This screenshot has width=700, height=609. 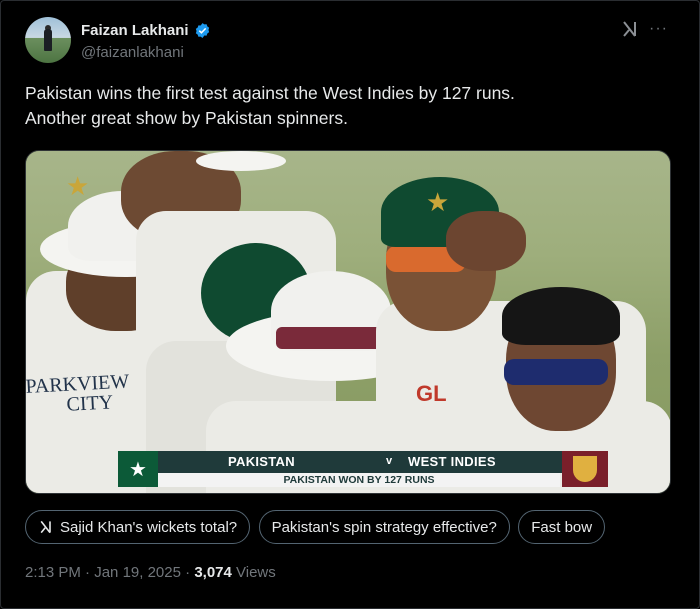 What do you see at coordinates (486, 241) in the screenshot?
I see `player-hand` at bounding box center [486, 241].